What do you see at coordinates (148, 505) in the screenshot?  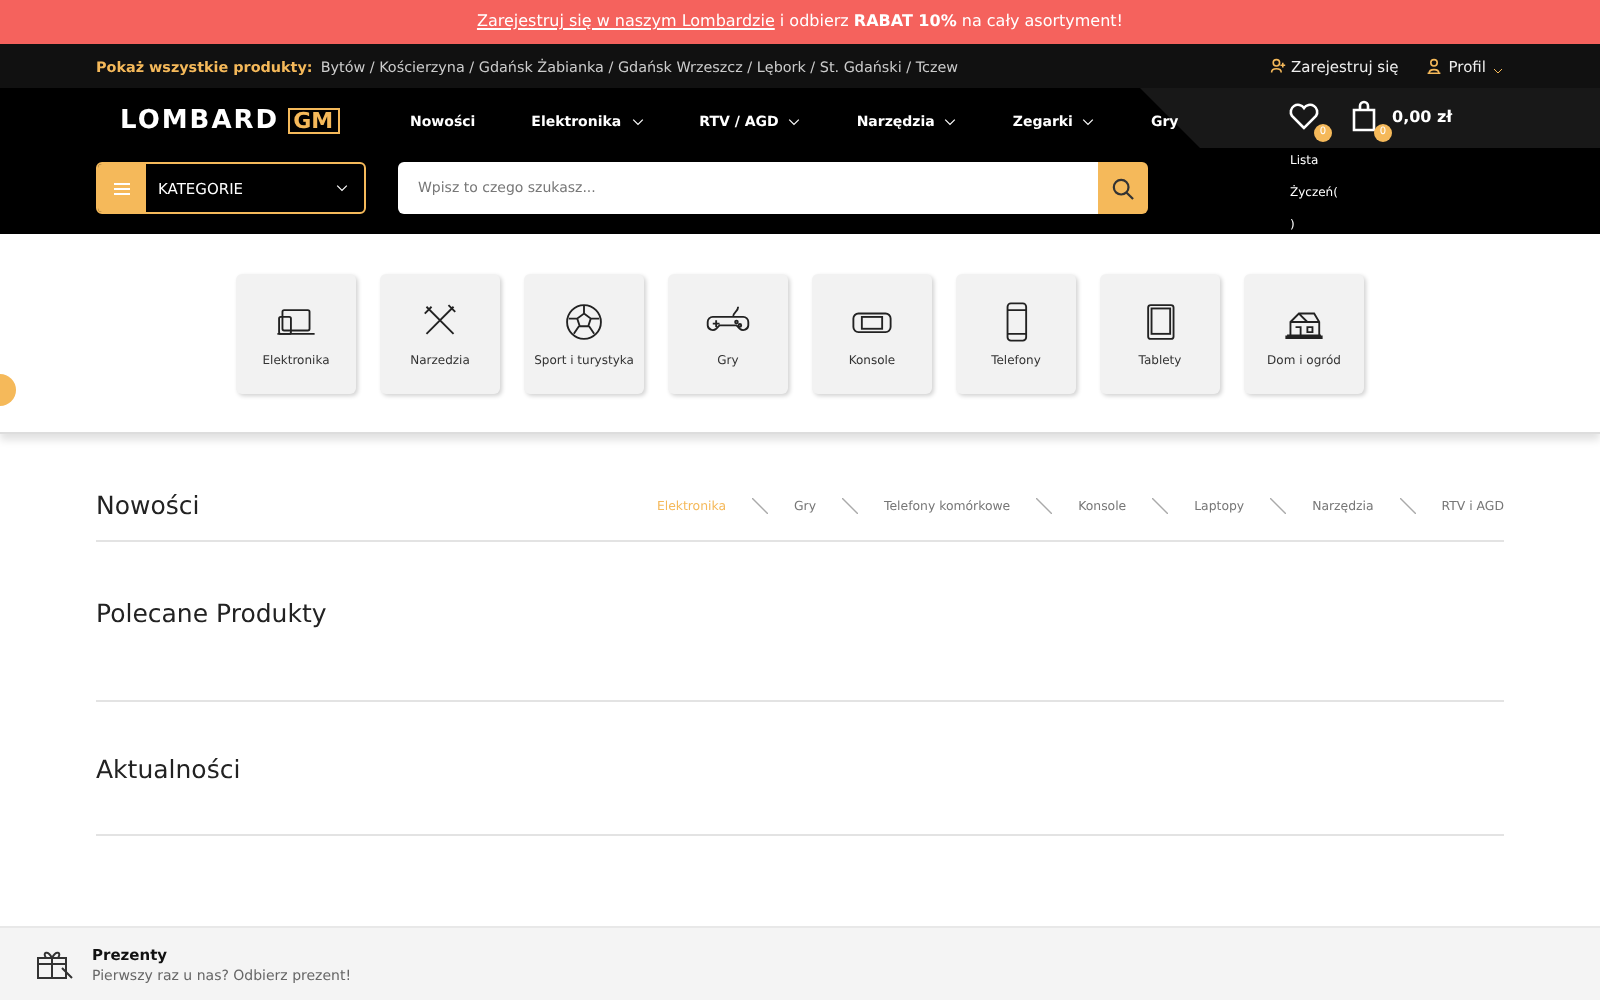 I see `section-title: Nowości` at bounding box center [148, 505].